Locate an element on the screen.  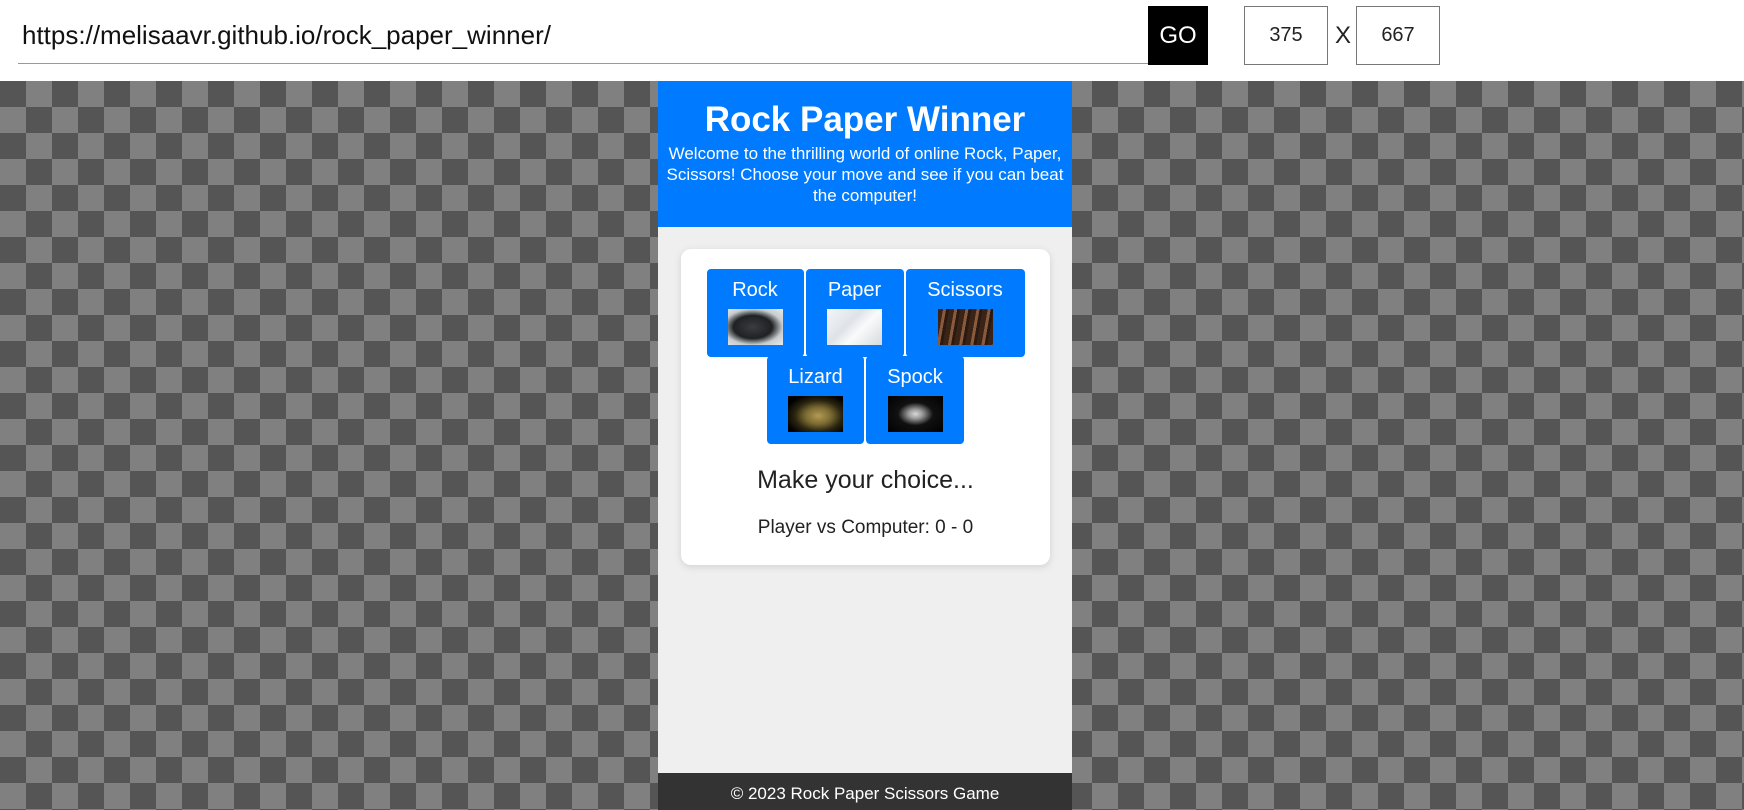
site-footer: © 2023 Rock Paper Scissors Game is located at coordinates (865, 791).